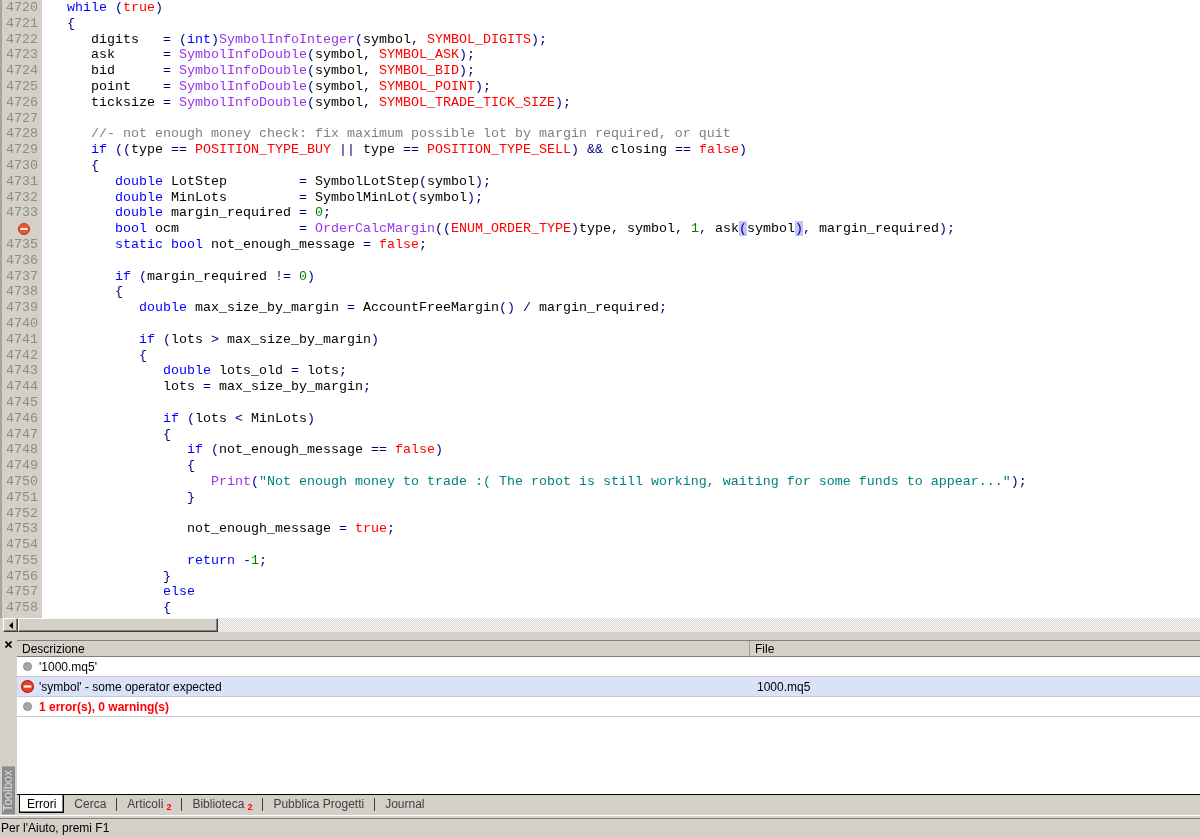 The height and width of the screenshot is (838, 1200). I want to click on line-number: 4720, so click(22, 8).